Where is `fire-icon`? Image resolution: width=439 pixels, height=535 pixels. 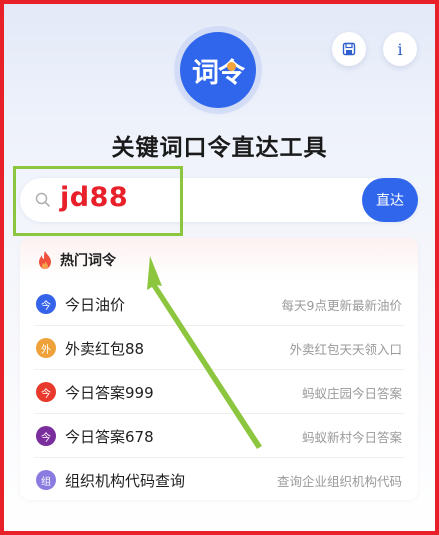 fire-icon is located at coordinates (45, 260).